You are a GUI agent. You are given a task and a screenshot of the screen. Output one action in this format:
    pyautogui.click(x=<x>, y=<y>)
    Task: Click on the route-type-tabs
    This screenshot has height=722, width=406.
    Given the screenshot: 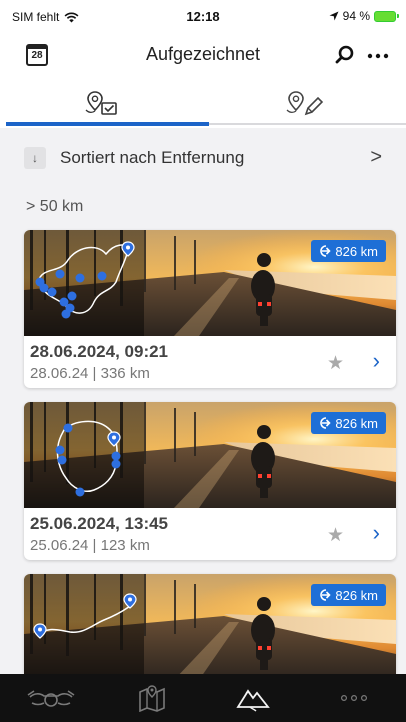 What is the action you would take?
    pyautogui.click(x=203, y=104)
    